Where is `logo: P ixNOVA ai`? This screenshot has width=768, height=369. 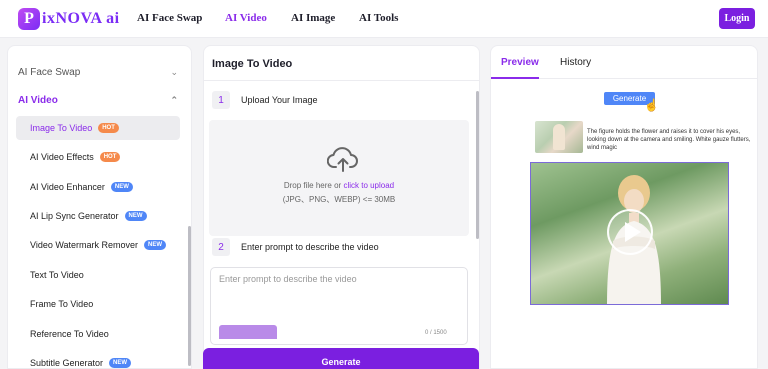 logo: P ixNOVA ai is located at coordinates (69, 19).